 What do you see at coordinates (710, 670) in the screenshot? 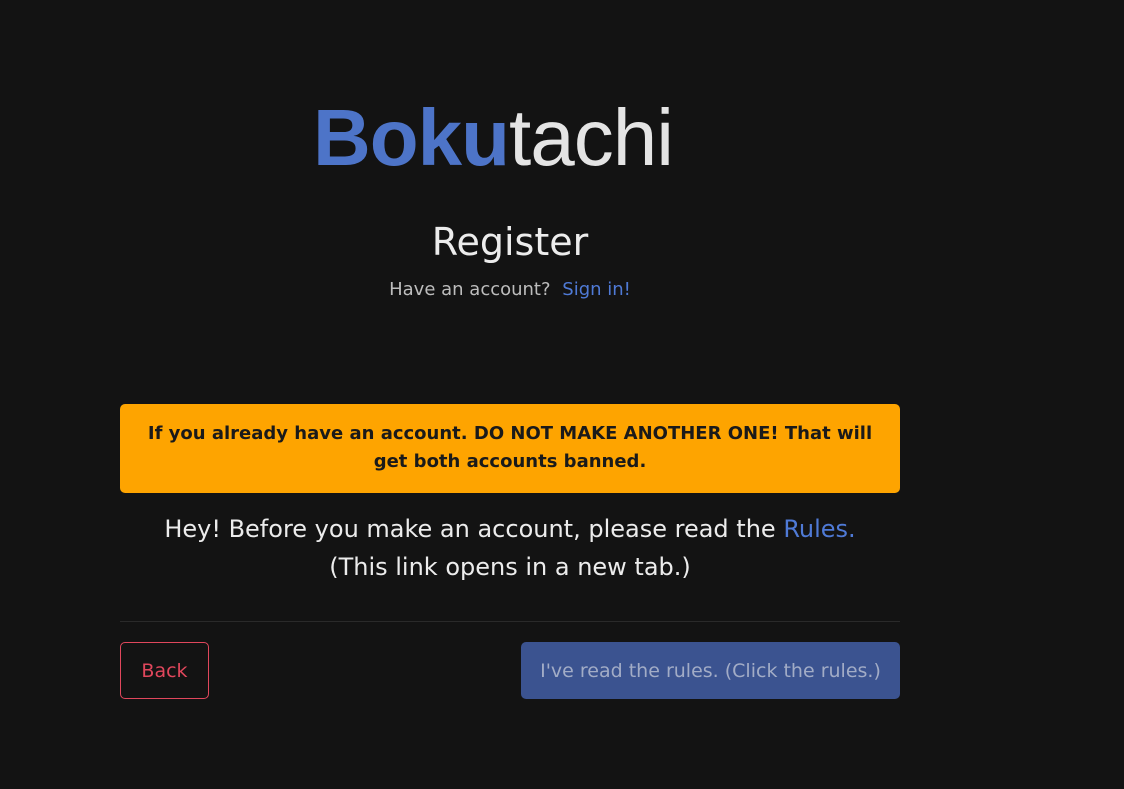
I see `read-rules-button: I've read the rules. (Click the rules.)` at bounding box center [710, 670].